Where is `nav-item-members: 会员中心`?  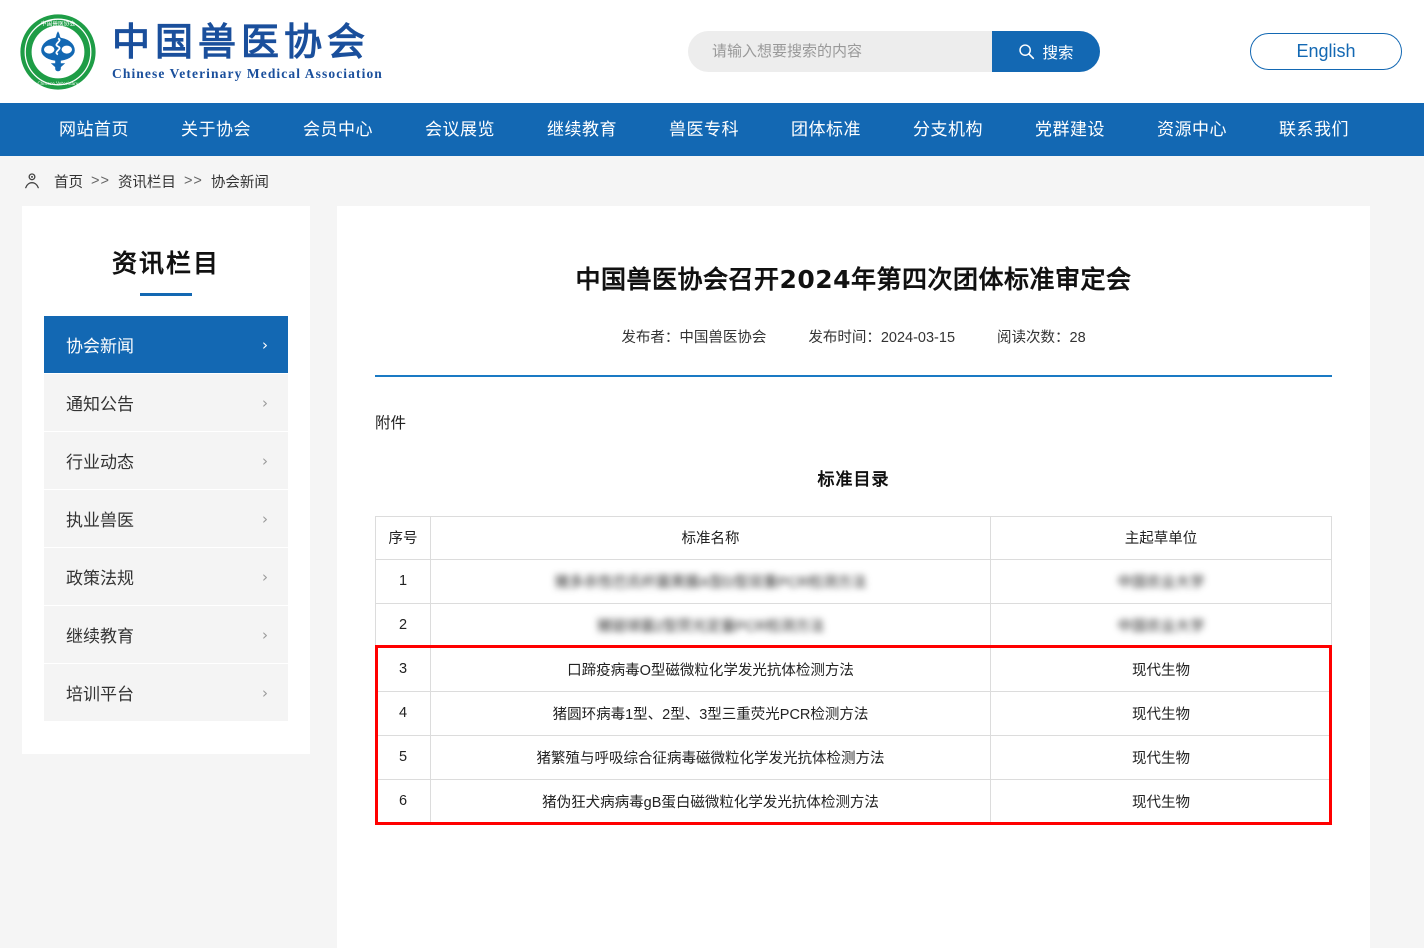
nav-item-members: 会员中心 is located at coordinates (338, 129).